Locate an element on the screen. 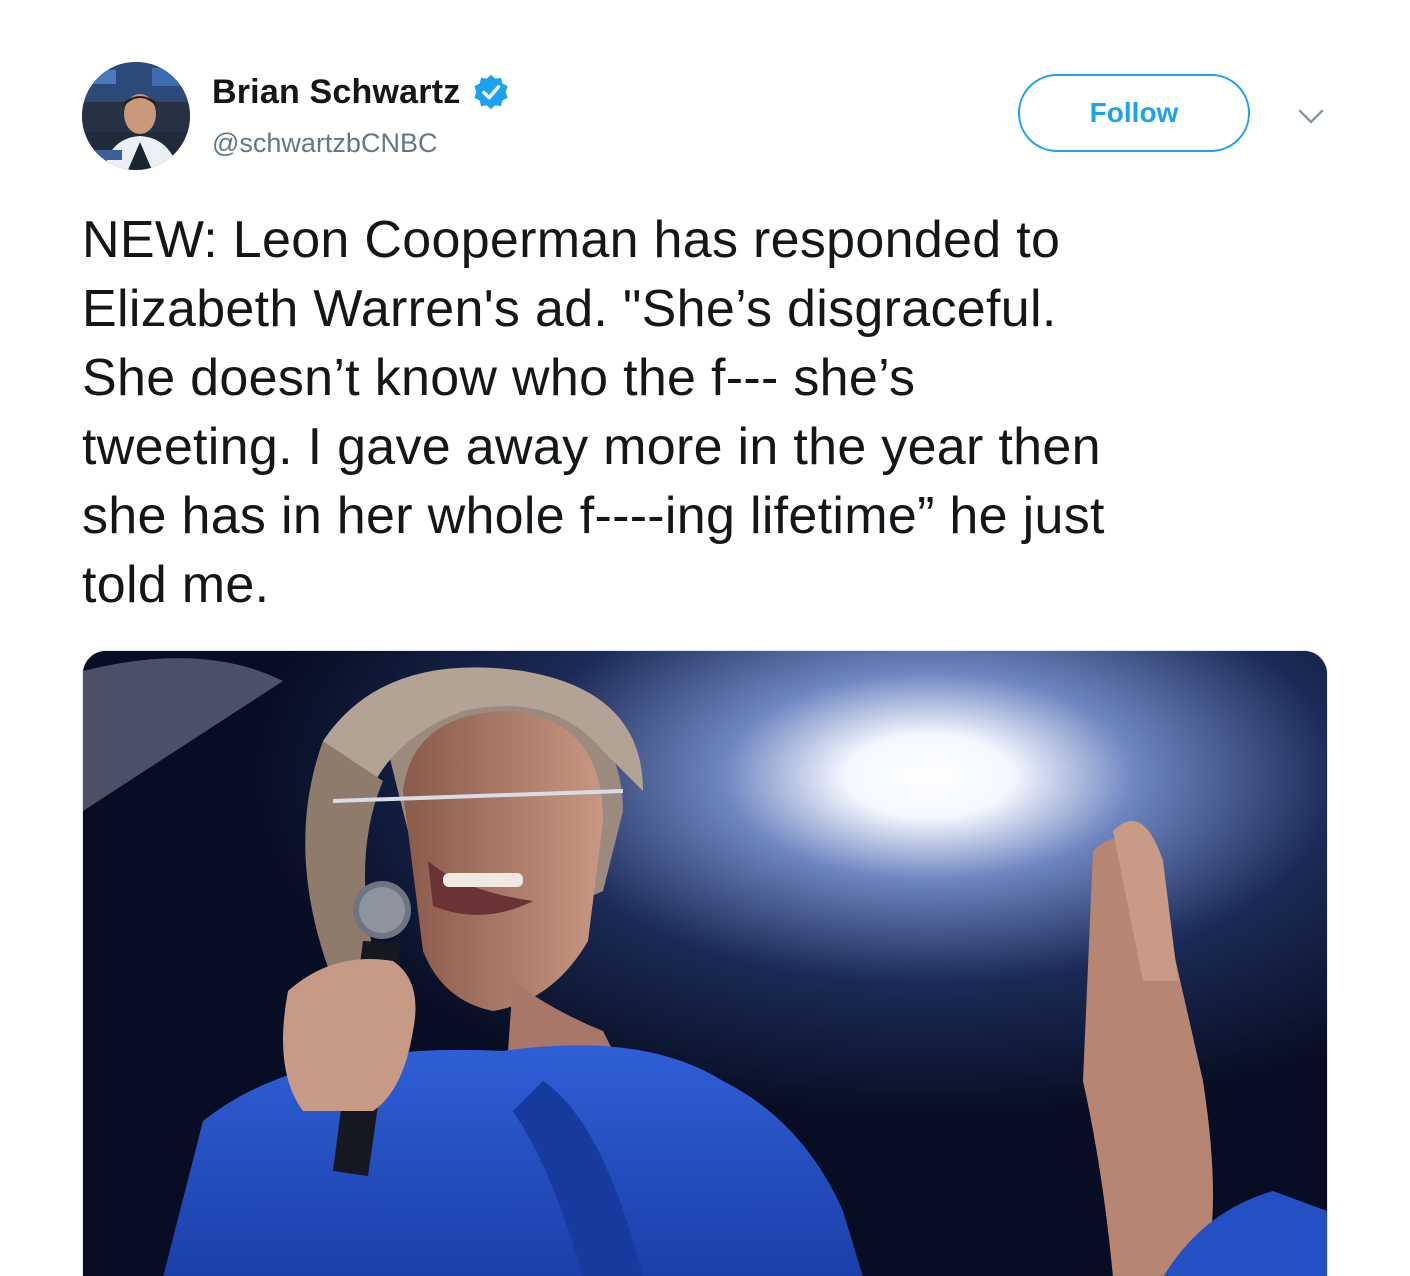 The height and width of the screenshot is (1276, 1410). tweet-text-line: She doesn’t know who the f--- she’s is located at coordinates (499, 378).